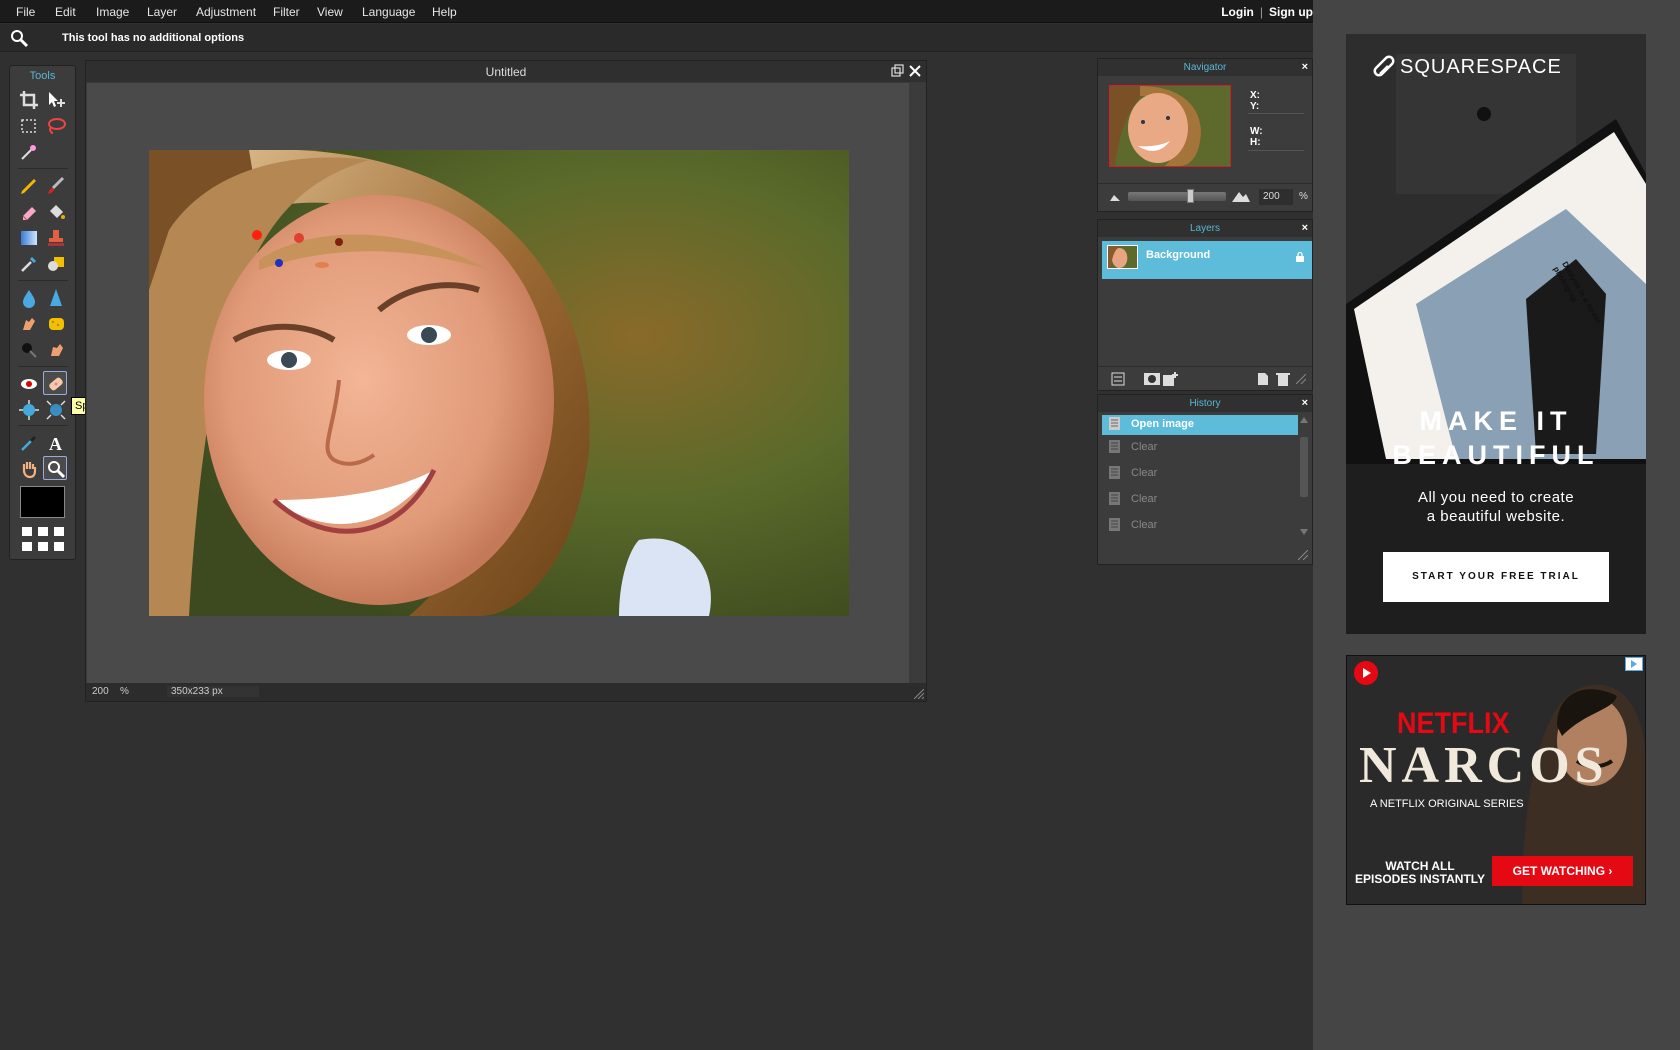  What do you see at coordinates (898, 71) in the screenshot?
I see `restore-window-icon` at bounding box center [898, 71].